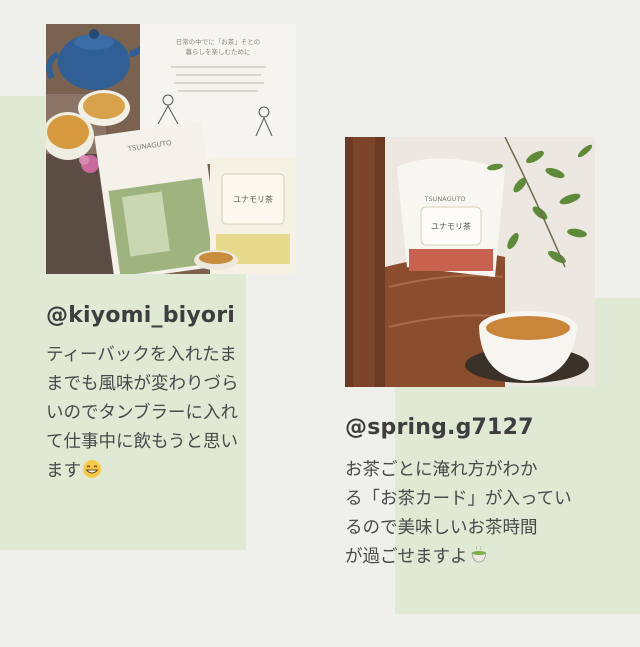  What do you see at coordinates (153, 471) in the screenshot?
I see `comment-line-last: ます` at bounding box center [153, 471].